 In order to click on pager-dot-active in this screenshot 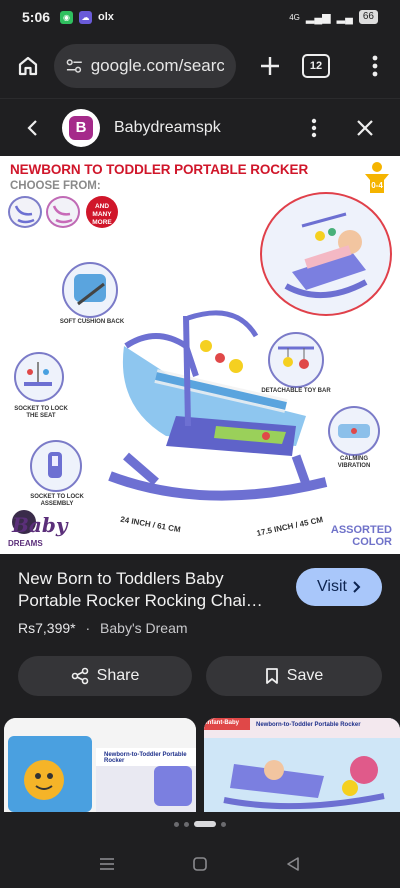, I will do `click(205, 824)`.